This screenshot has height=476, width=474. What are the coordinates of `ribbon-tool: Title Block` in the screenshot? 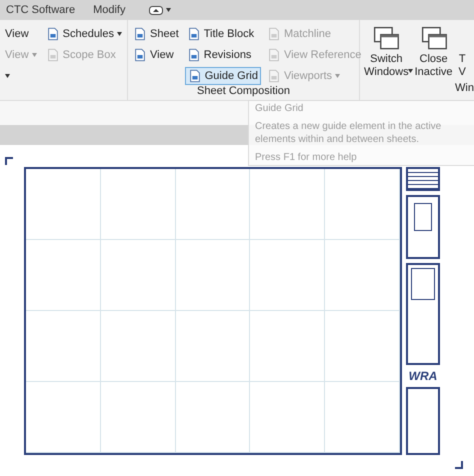 It's located at (222, 34).